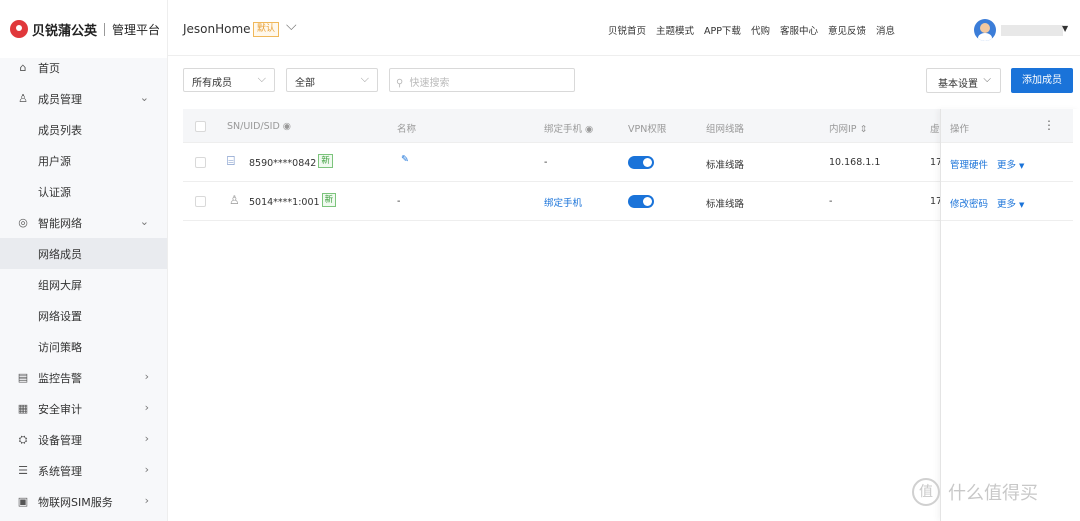  Describe the element at coordinates (23, 67) in the screenshot. I see `home-icon: ⌂` at that location.